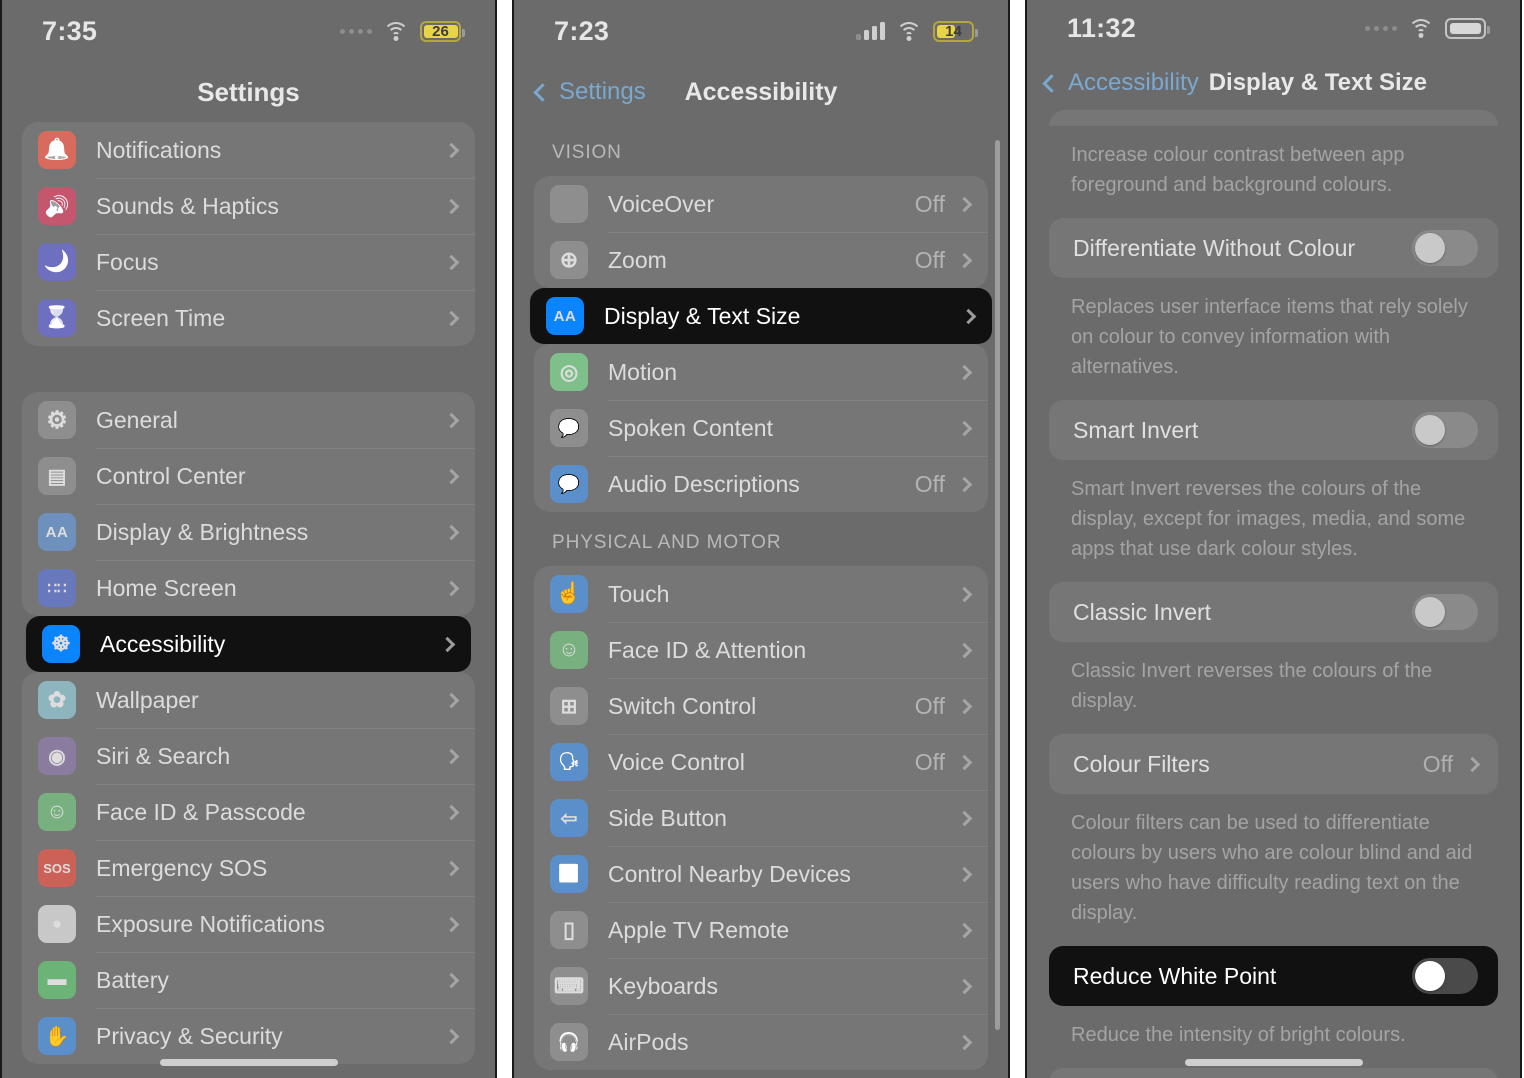  Describe the element at coordinates (761, 874) in the screenshot. I see `list-item: Control Nearby Devices` at that location.